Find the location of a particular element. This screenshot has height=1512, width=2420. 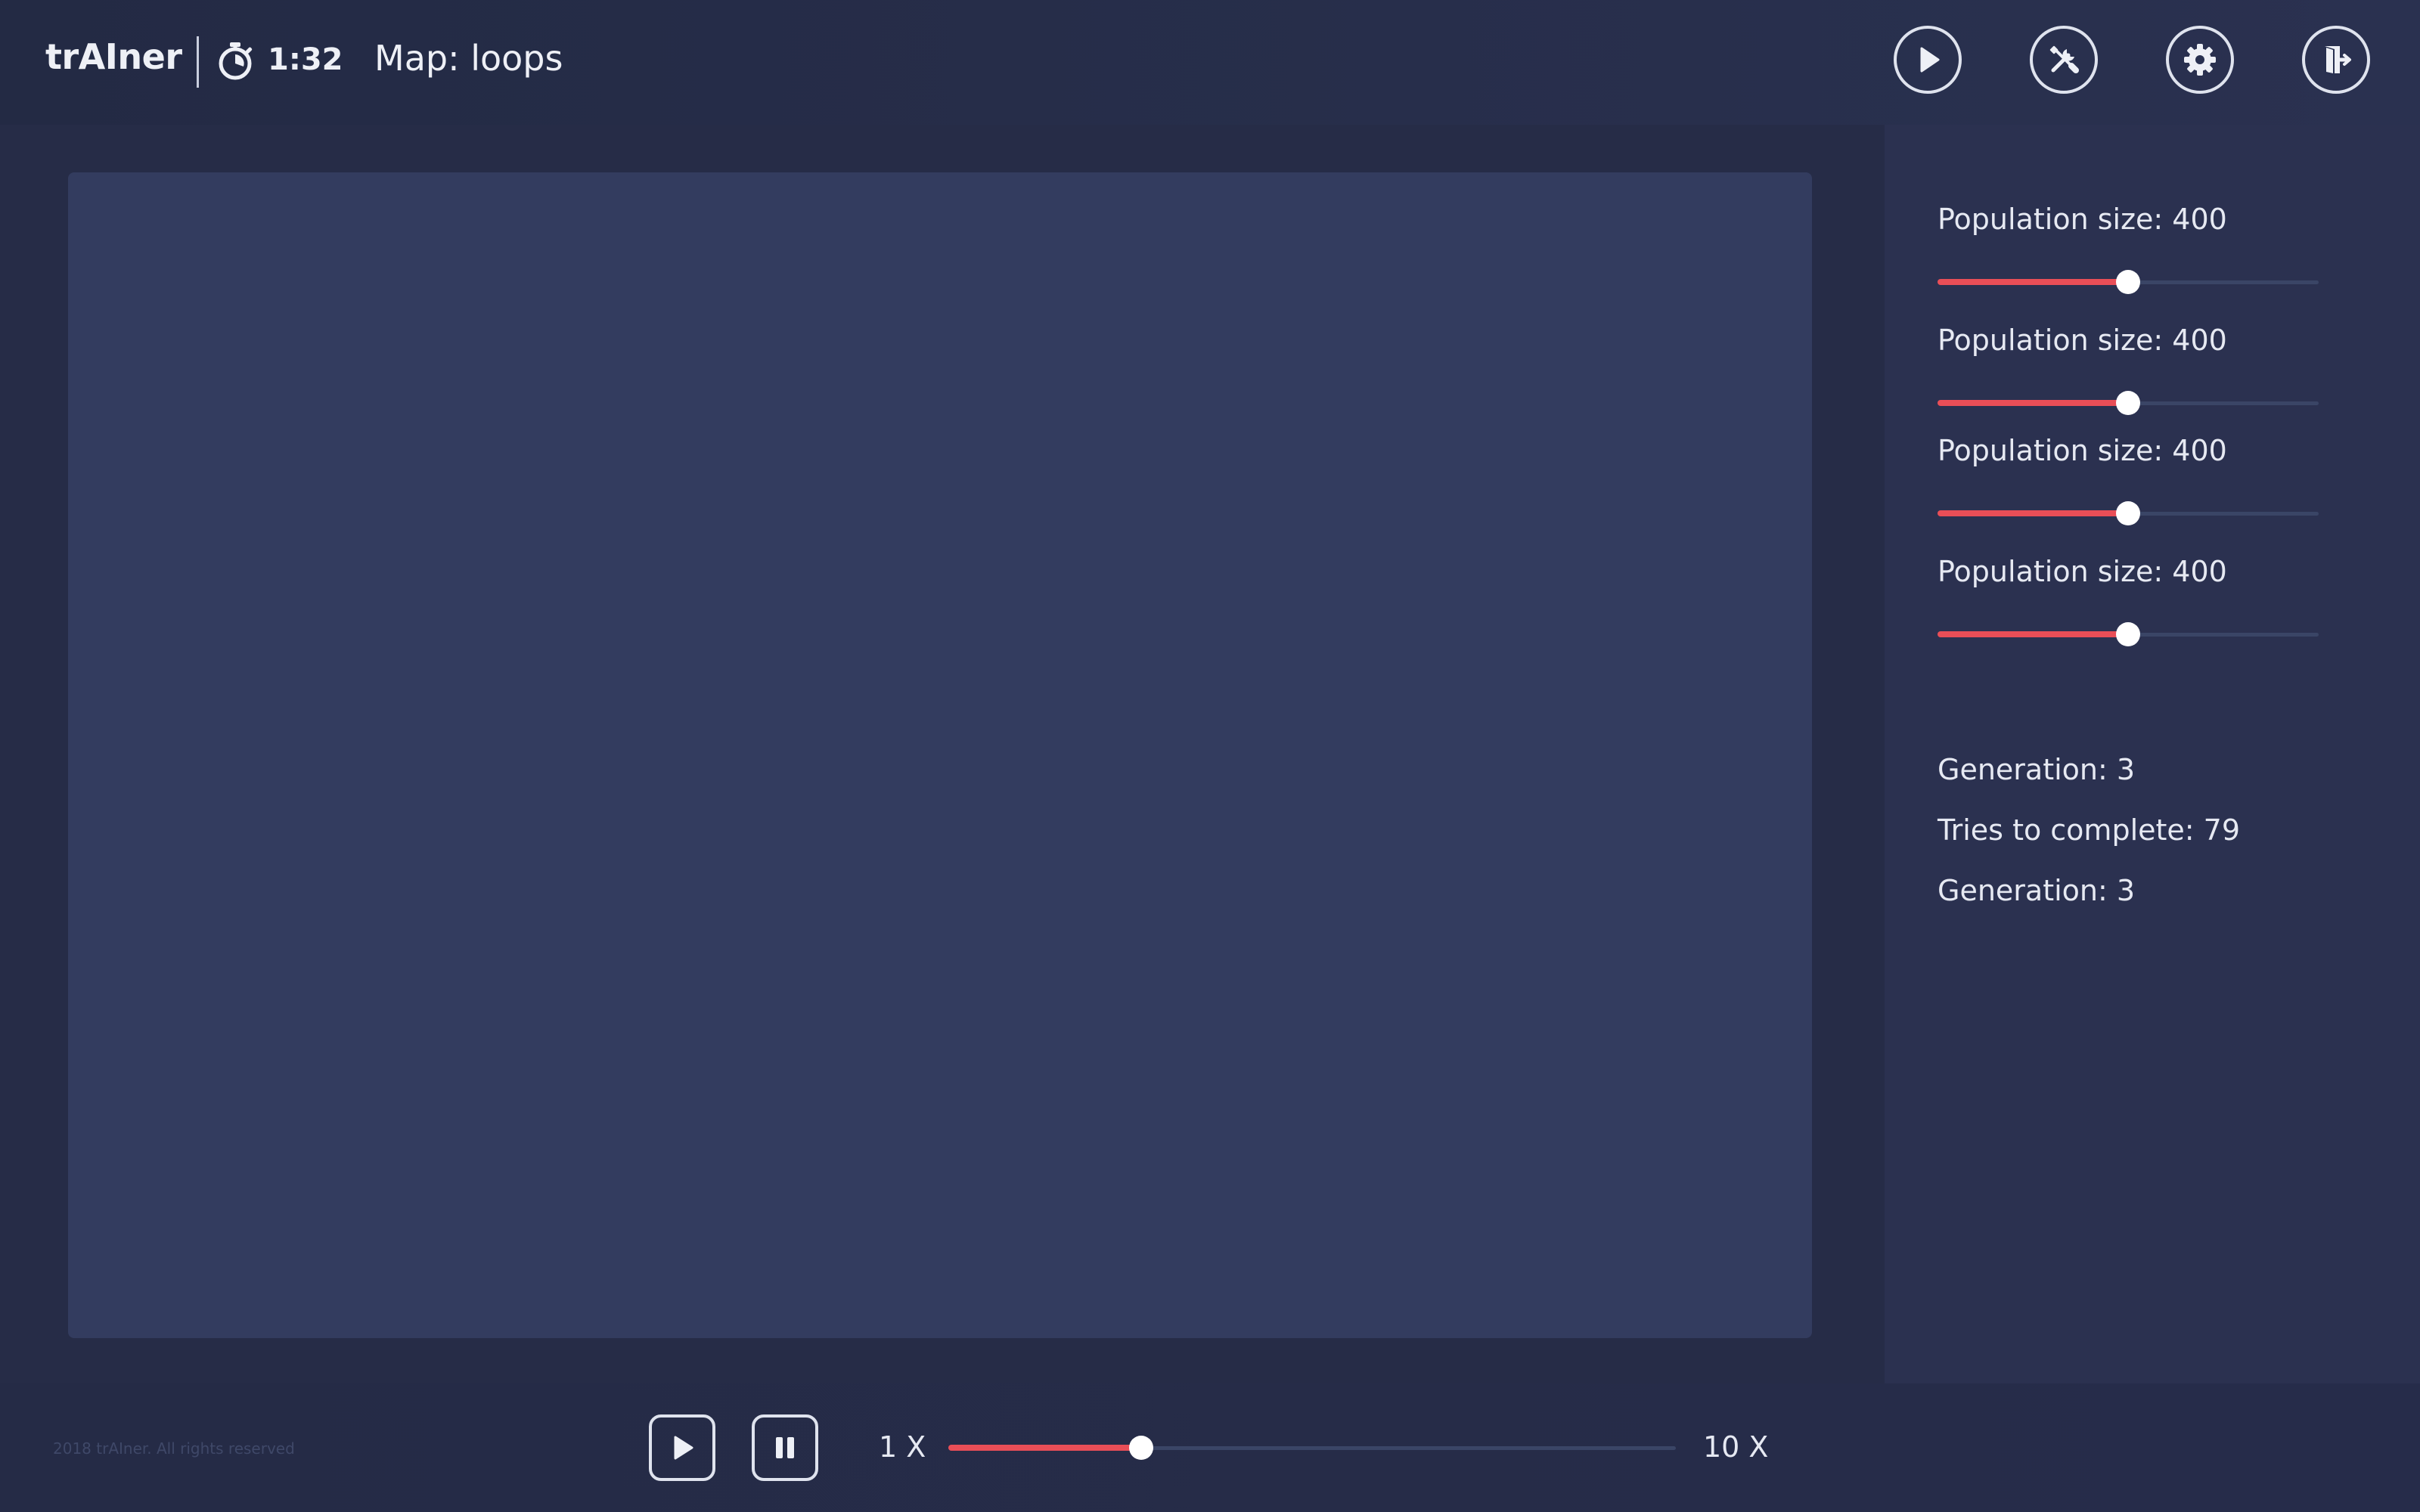

param-population-2: Population size: 400 is located at coordinates (2130, 369).